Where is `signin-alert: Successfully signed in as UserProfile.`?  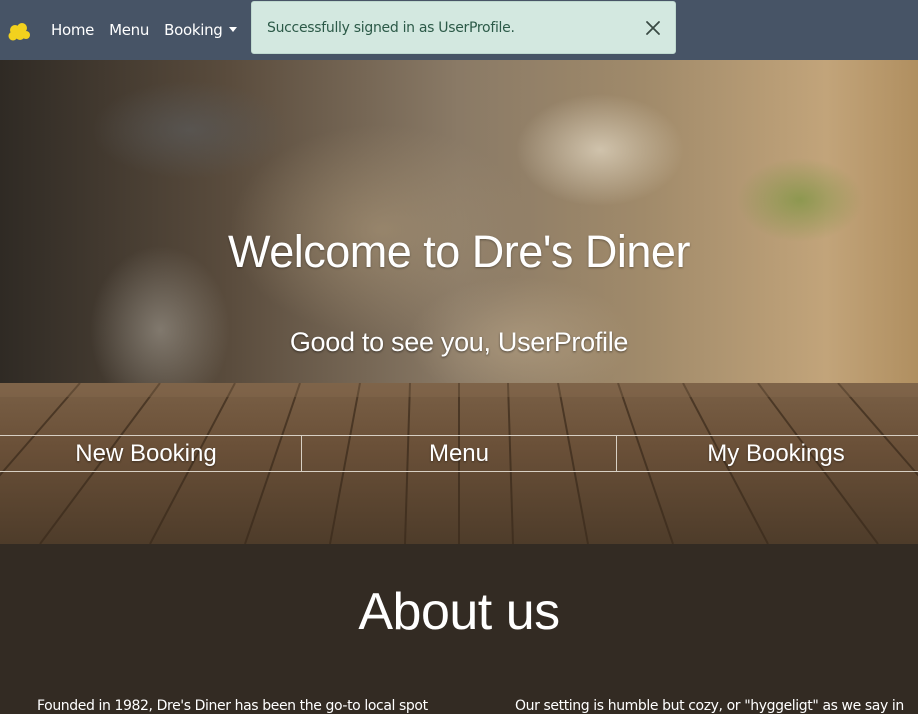
signin-alert: Successfully signed in as UserProfile. is located at coordinates (463, 27).